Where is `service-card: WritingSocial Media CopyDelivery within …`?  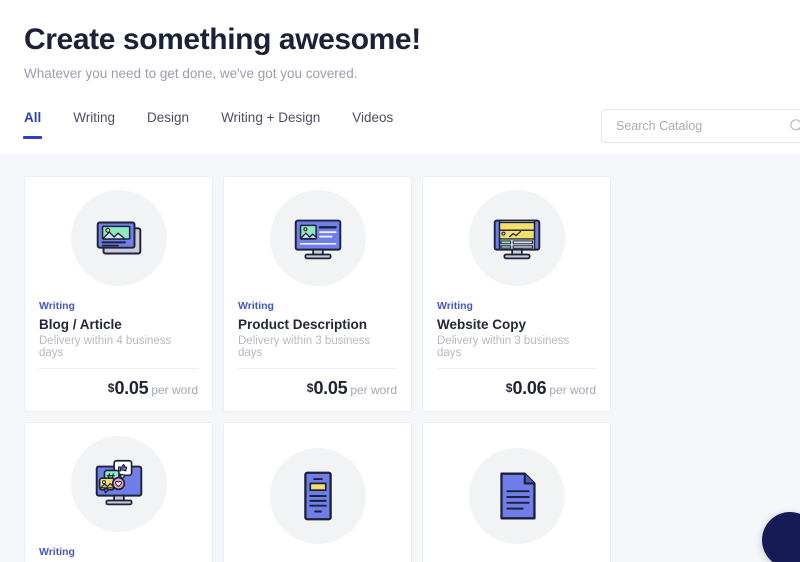 service-card: WritingSocial Media CopyDelivery within … is located at coordinates (118, 492).